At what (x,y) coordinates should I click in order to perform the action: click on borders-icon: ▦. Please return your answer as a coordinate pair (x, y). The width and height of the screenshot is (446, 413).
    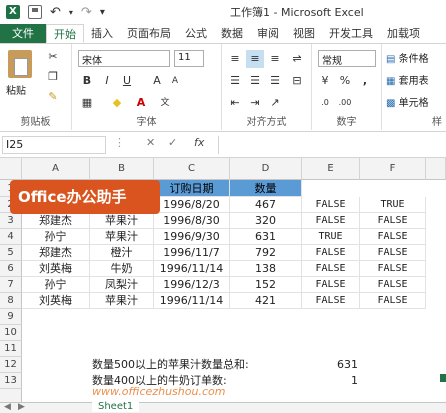
    Looking at the image, I should click on (87, 103).